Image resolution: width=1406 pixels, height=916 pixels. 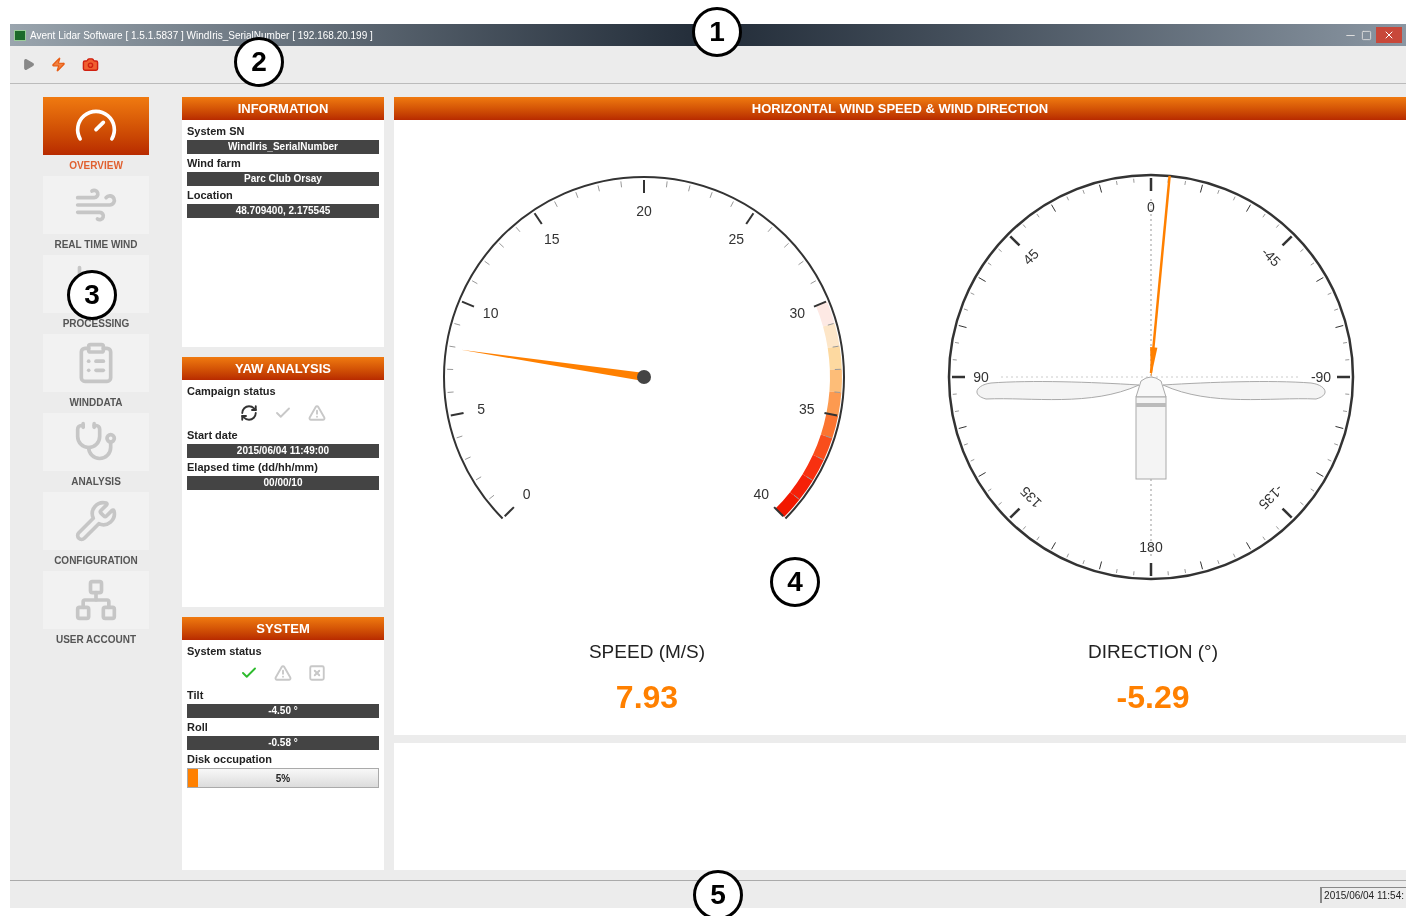 What do you see at coordinates (283, 711) in the screenshot?
I see `field-value: -4.50 °` at bounding box center [283, 711].